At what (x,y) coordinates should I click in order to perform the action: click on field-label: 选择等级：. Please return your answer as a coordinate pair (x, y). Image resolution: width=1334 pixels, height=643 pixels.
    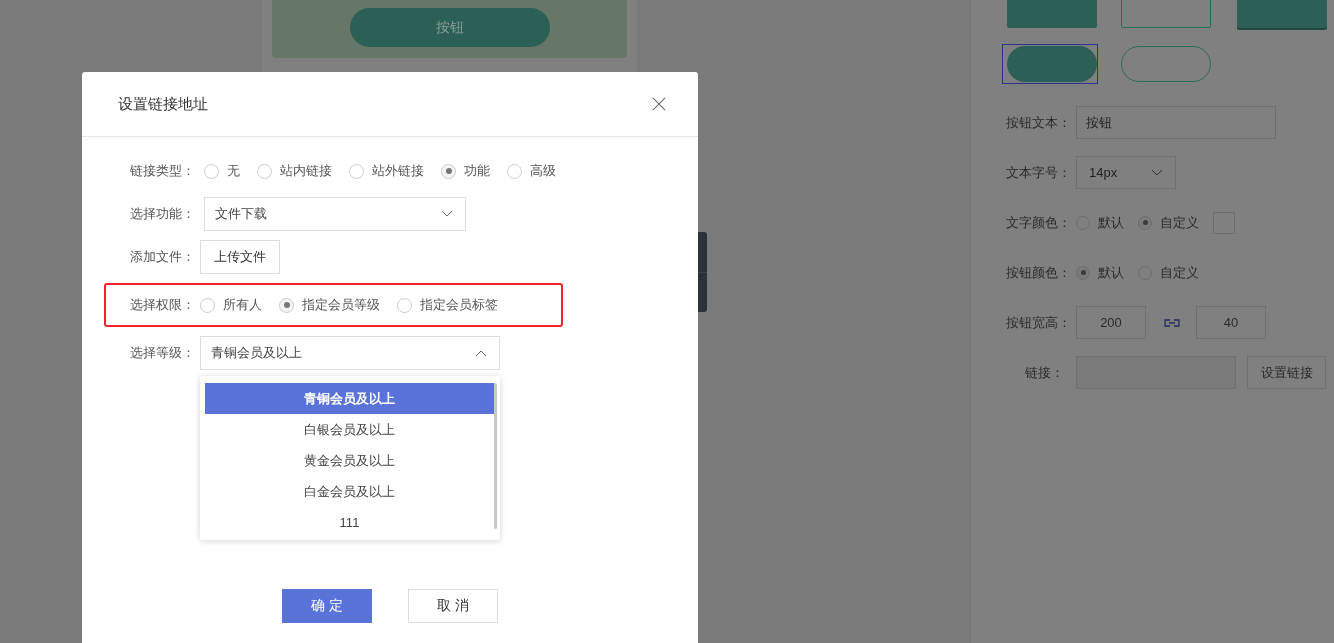
    Looking at the image, I should click on (163, 353).